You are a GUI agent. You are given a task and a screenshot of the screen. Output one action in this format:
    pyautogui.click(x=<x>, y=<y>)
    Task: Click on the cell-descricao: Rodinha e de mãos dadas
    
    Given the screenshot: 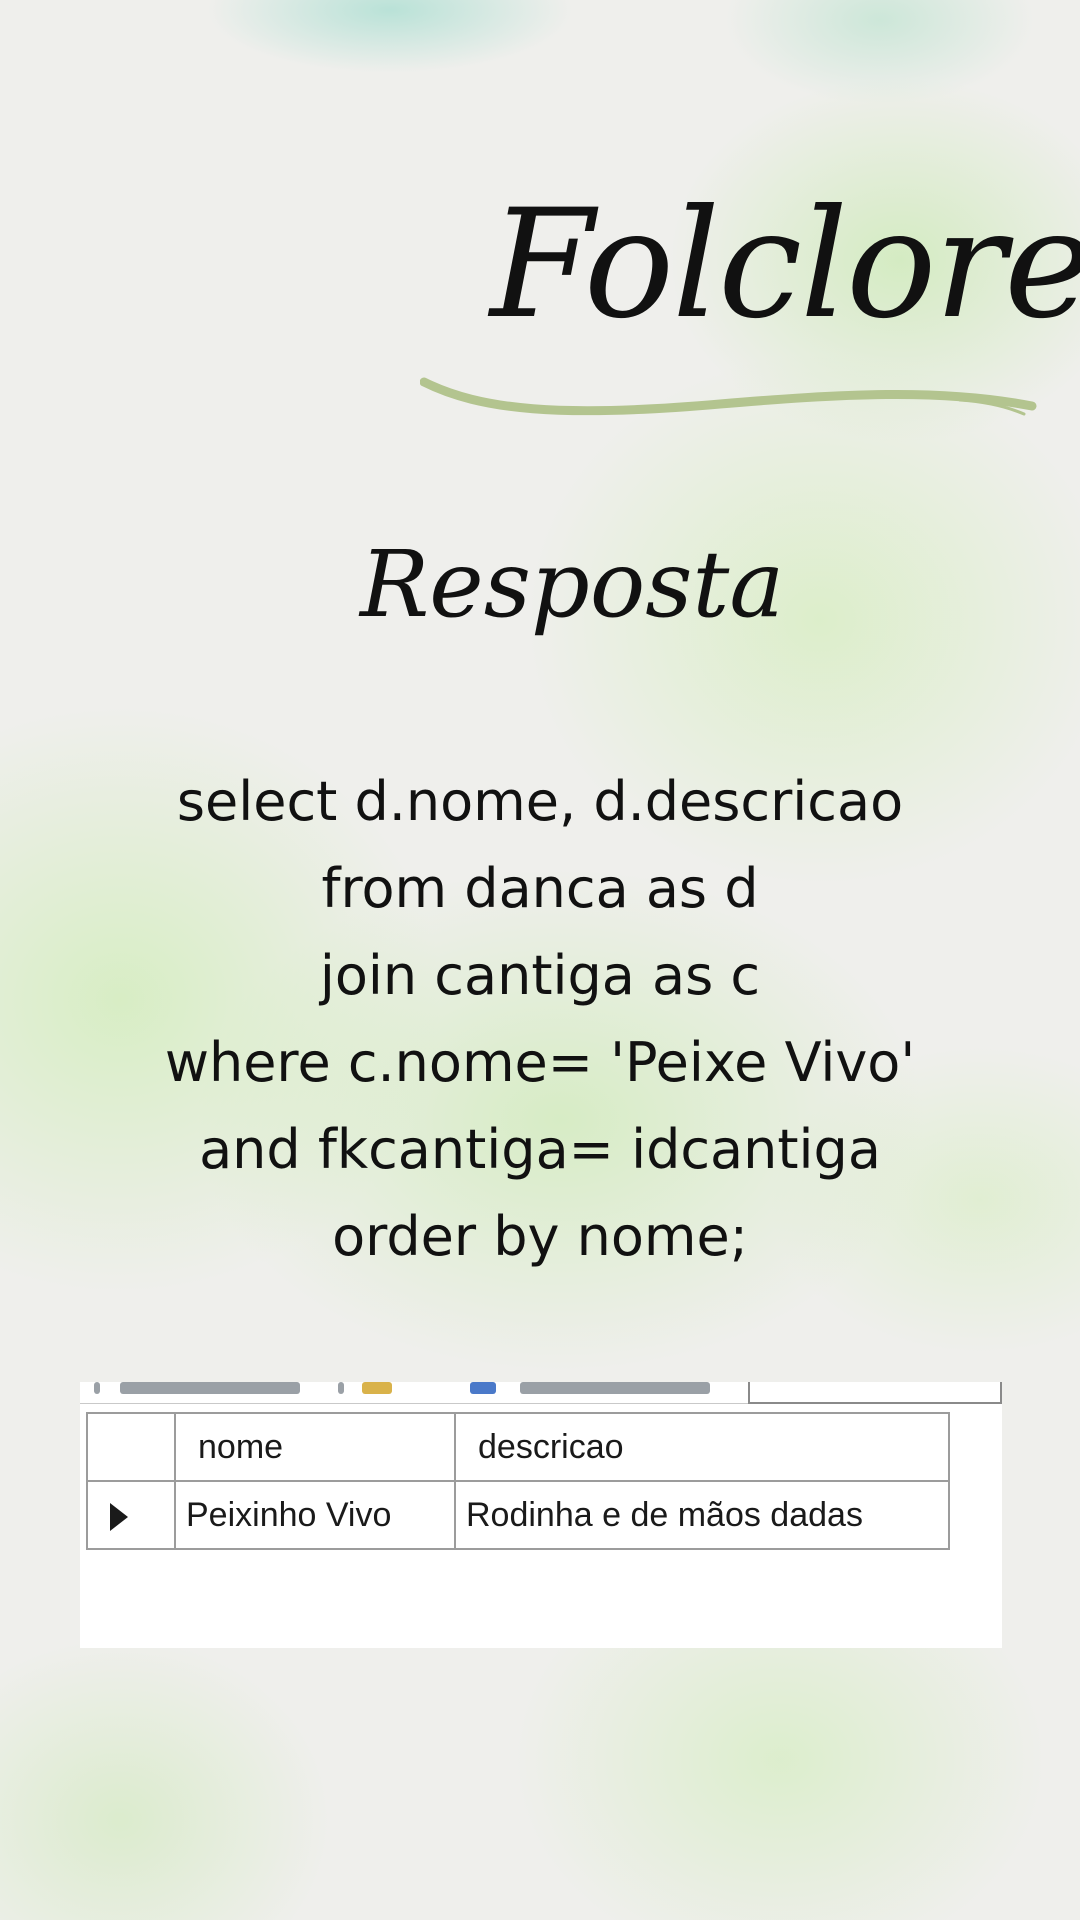 What is the action you would take?
    pyautogui.click(x=702, y=1515)
    